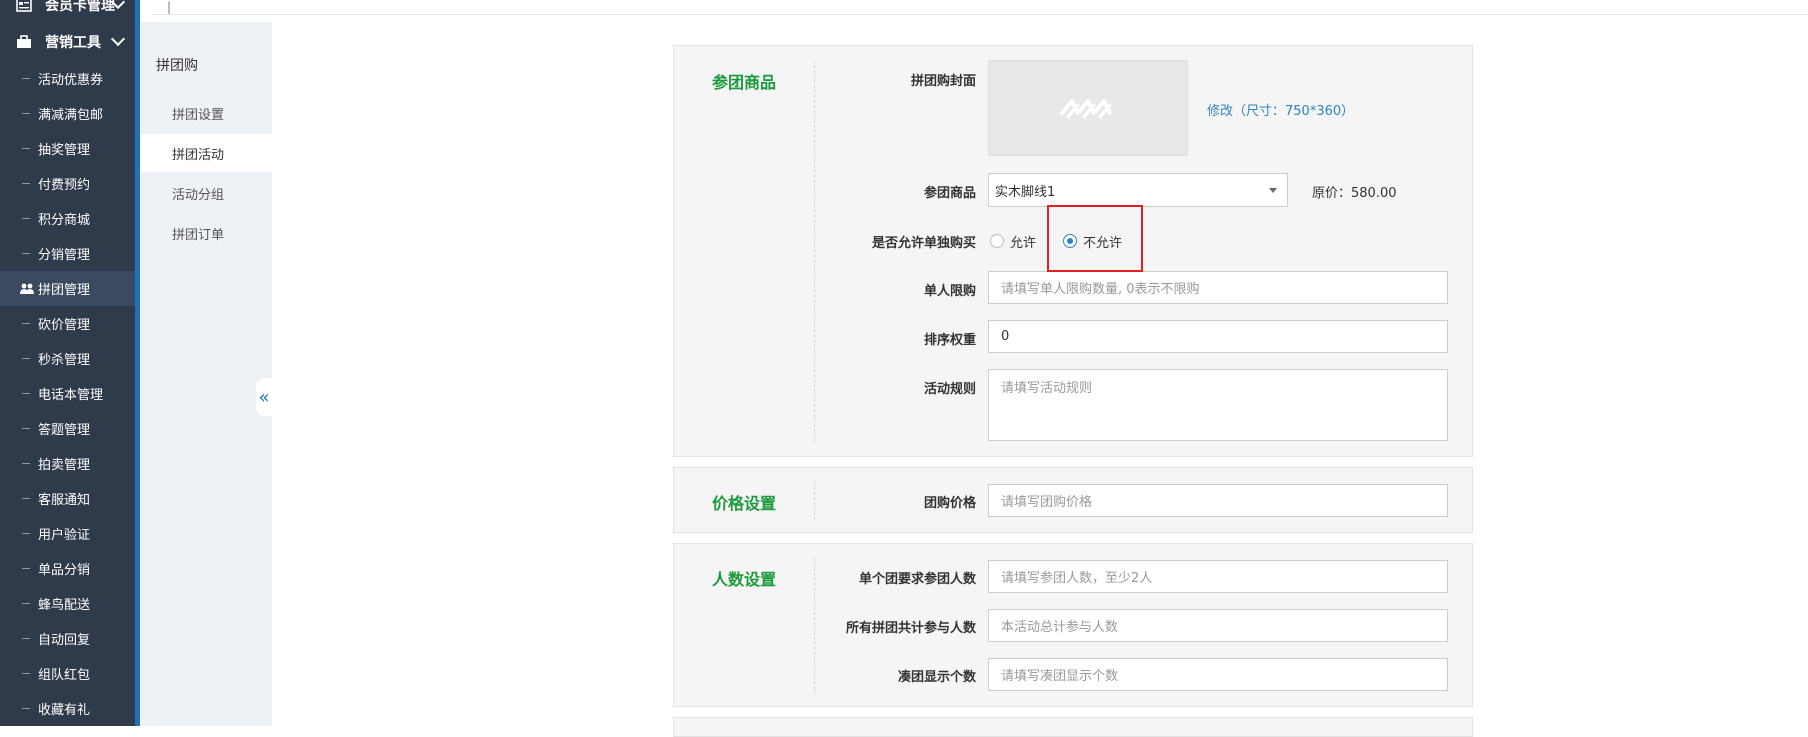  I want to click on original-price: 原价：580.00, so click(1354, 193).